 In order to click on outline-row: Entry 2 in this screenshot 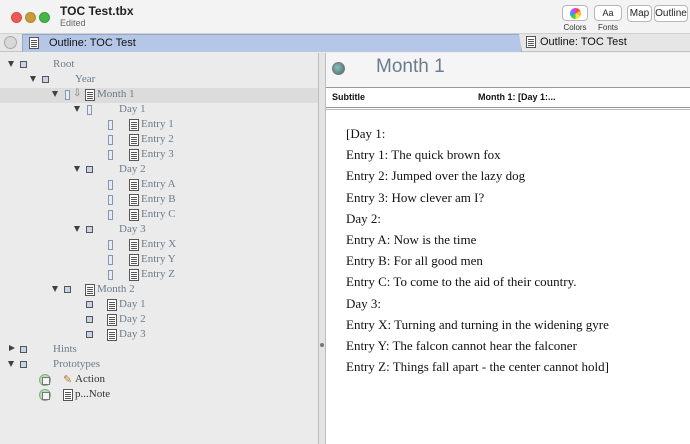, I will do `click(159, 140)`.